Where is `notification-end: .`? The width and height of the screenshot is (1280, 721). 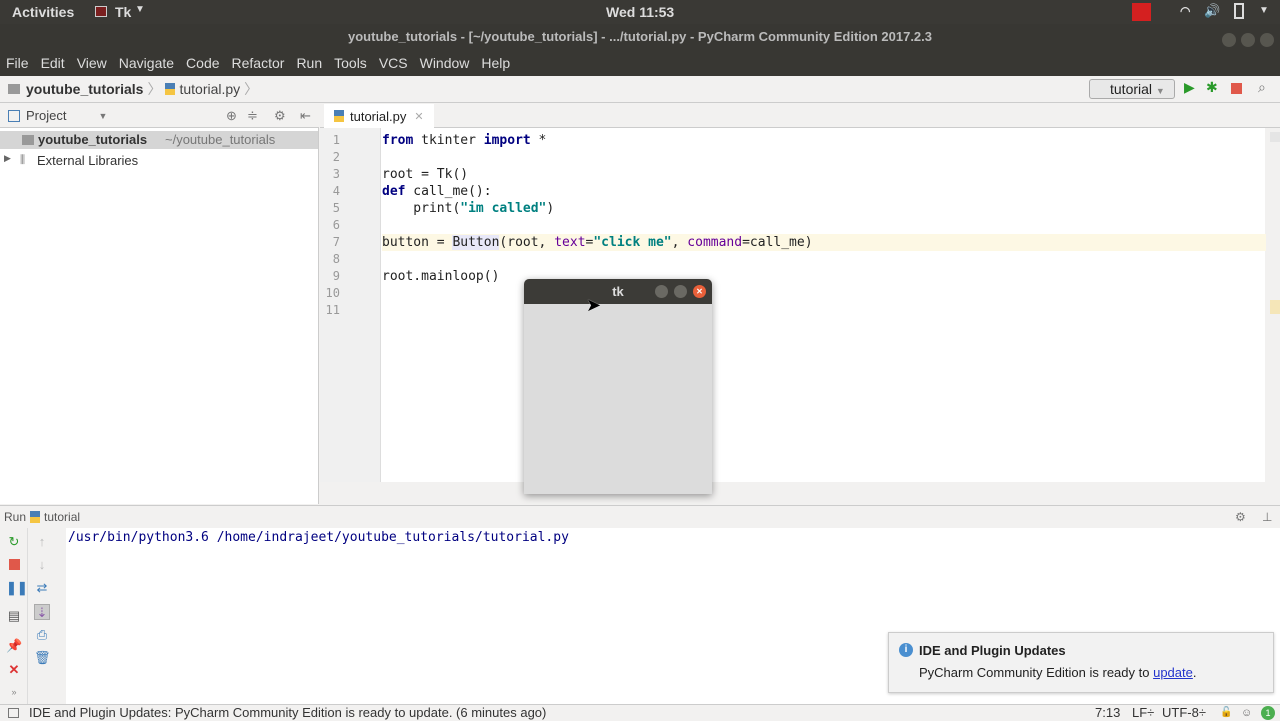 notification-end: . is located at coordinates (1194, 672).